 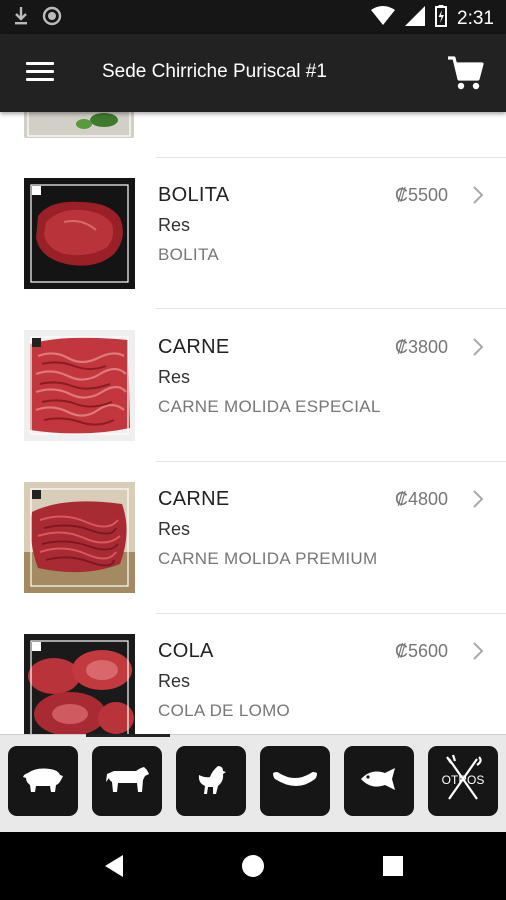 What do you see at coordinates (465, 73) in the screenshot?
I see `shopping-cart-icon` at bounding box center [465, 73].